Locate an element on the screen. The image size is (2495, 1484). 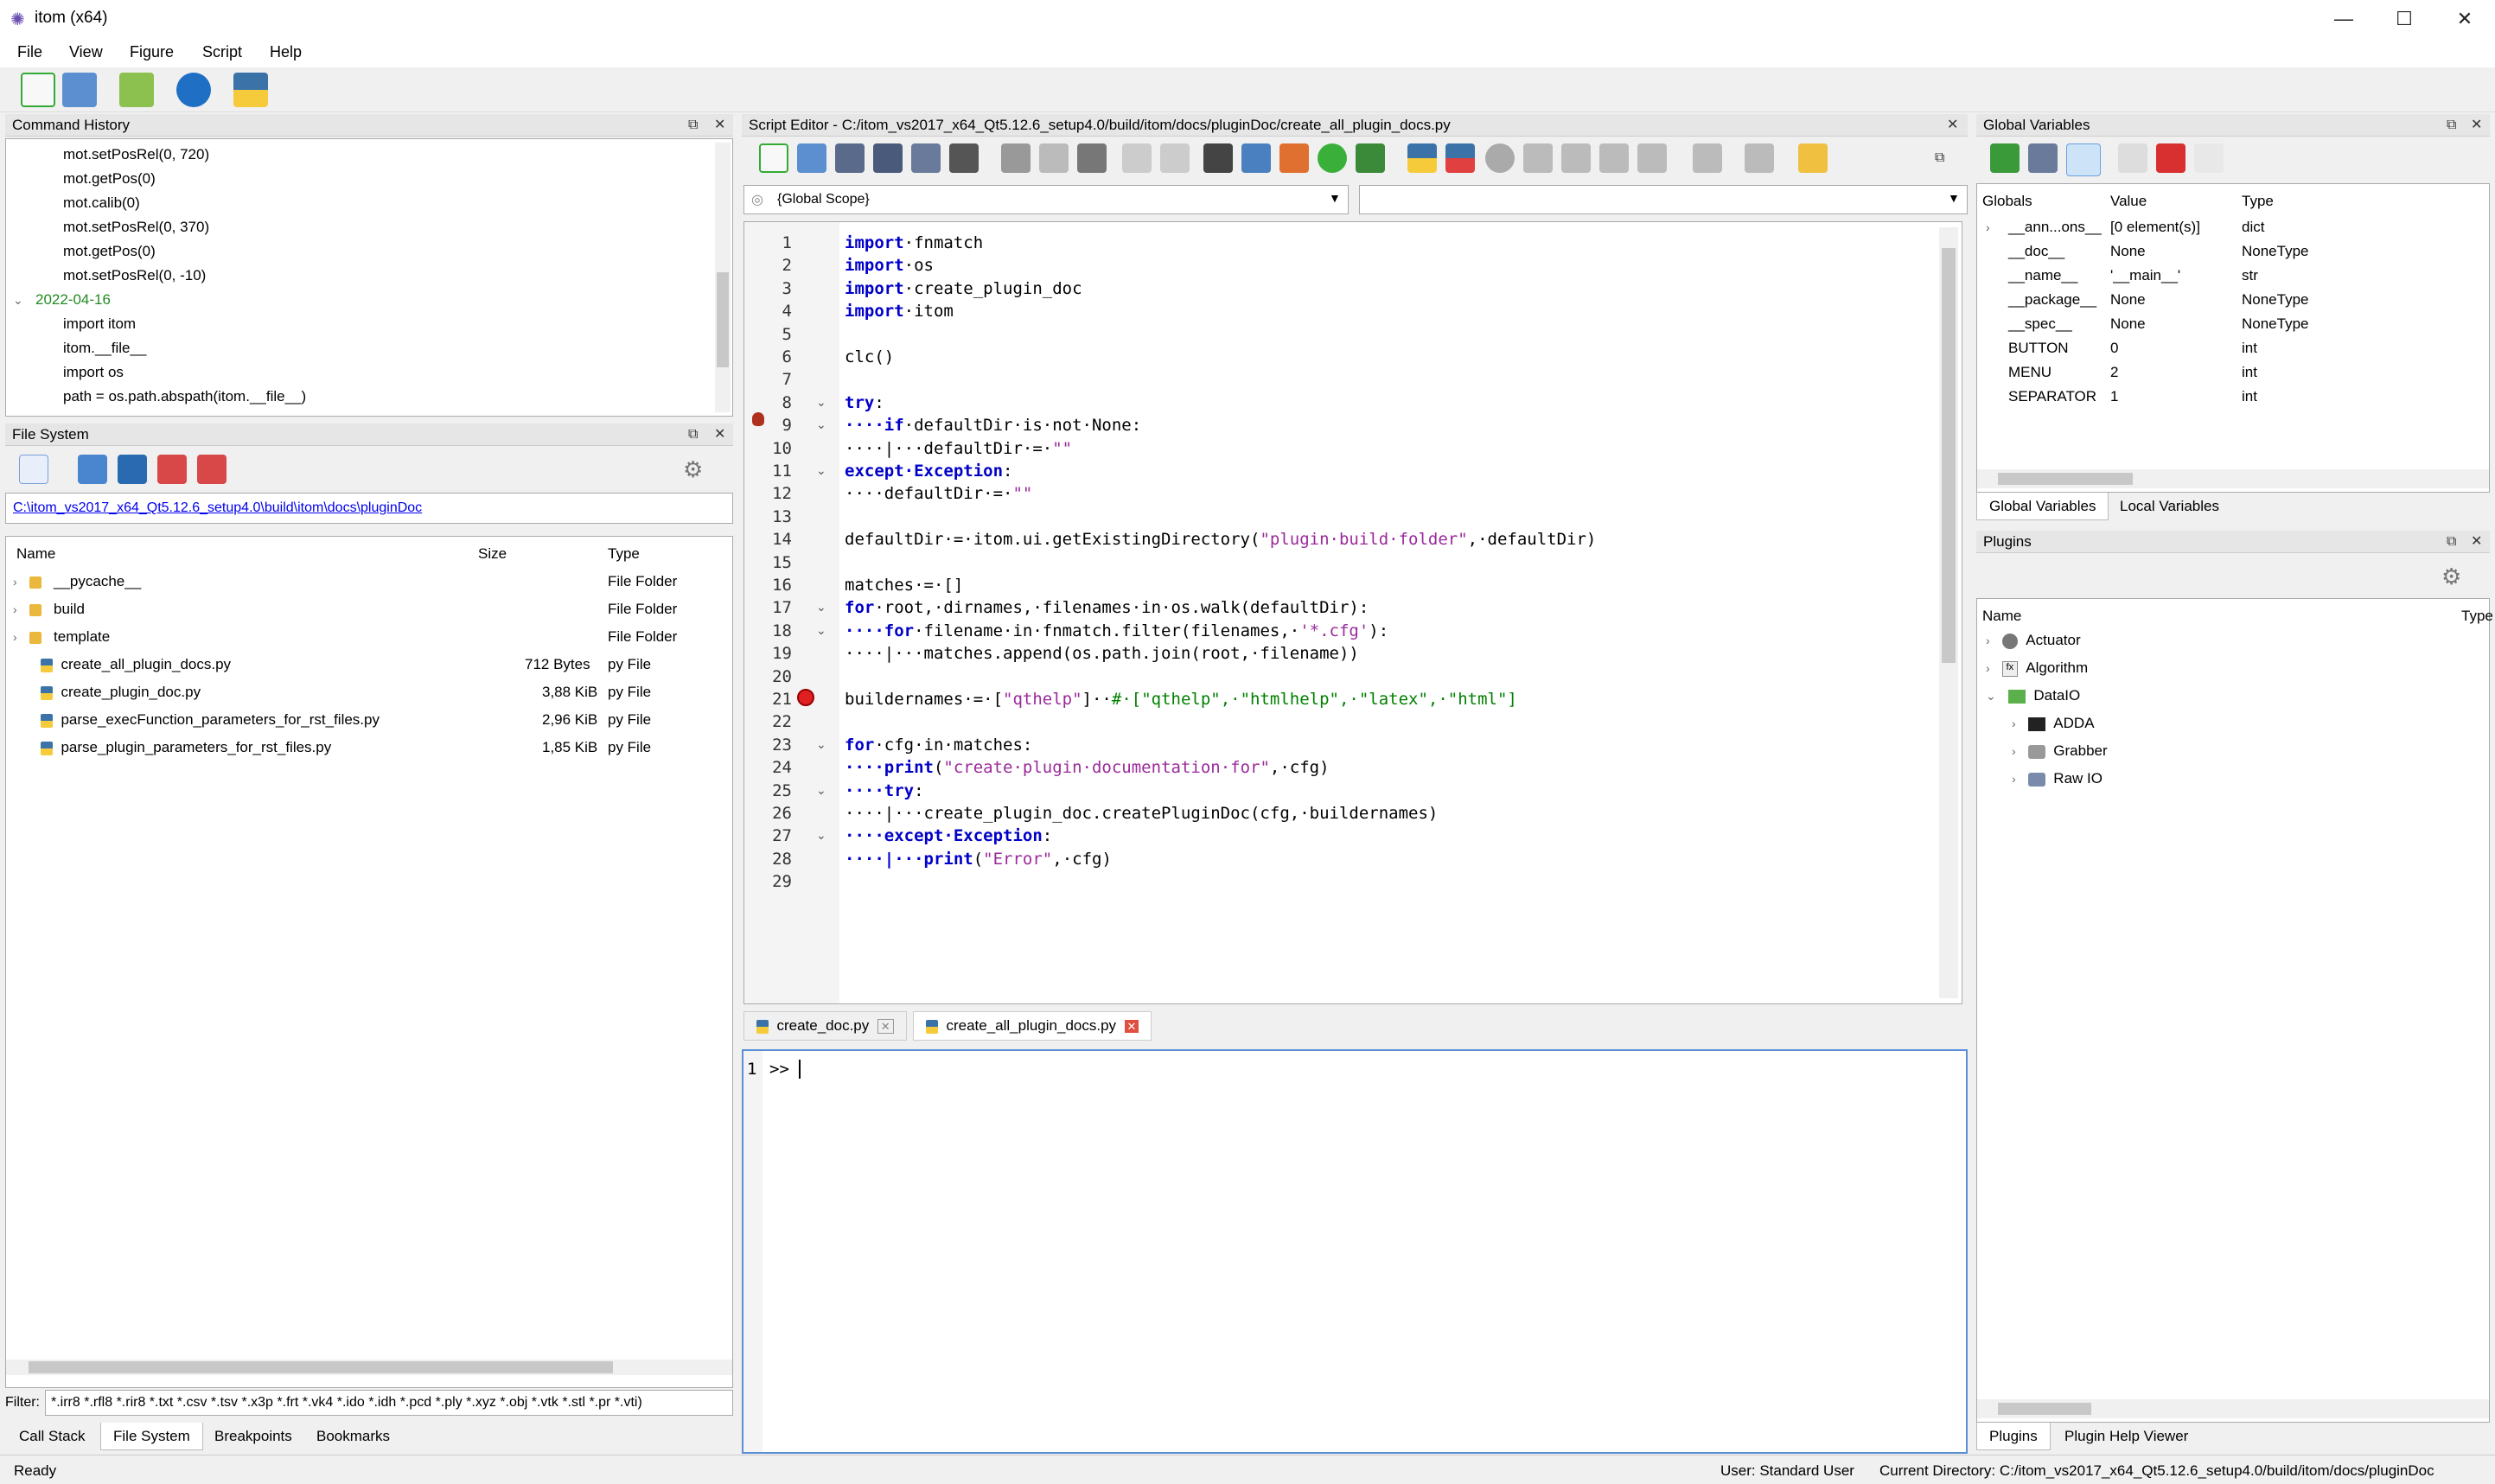
redo-icon is located at coordinates (1175, 158).